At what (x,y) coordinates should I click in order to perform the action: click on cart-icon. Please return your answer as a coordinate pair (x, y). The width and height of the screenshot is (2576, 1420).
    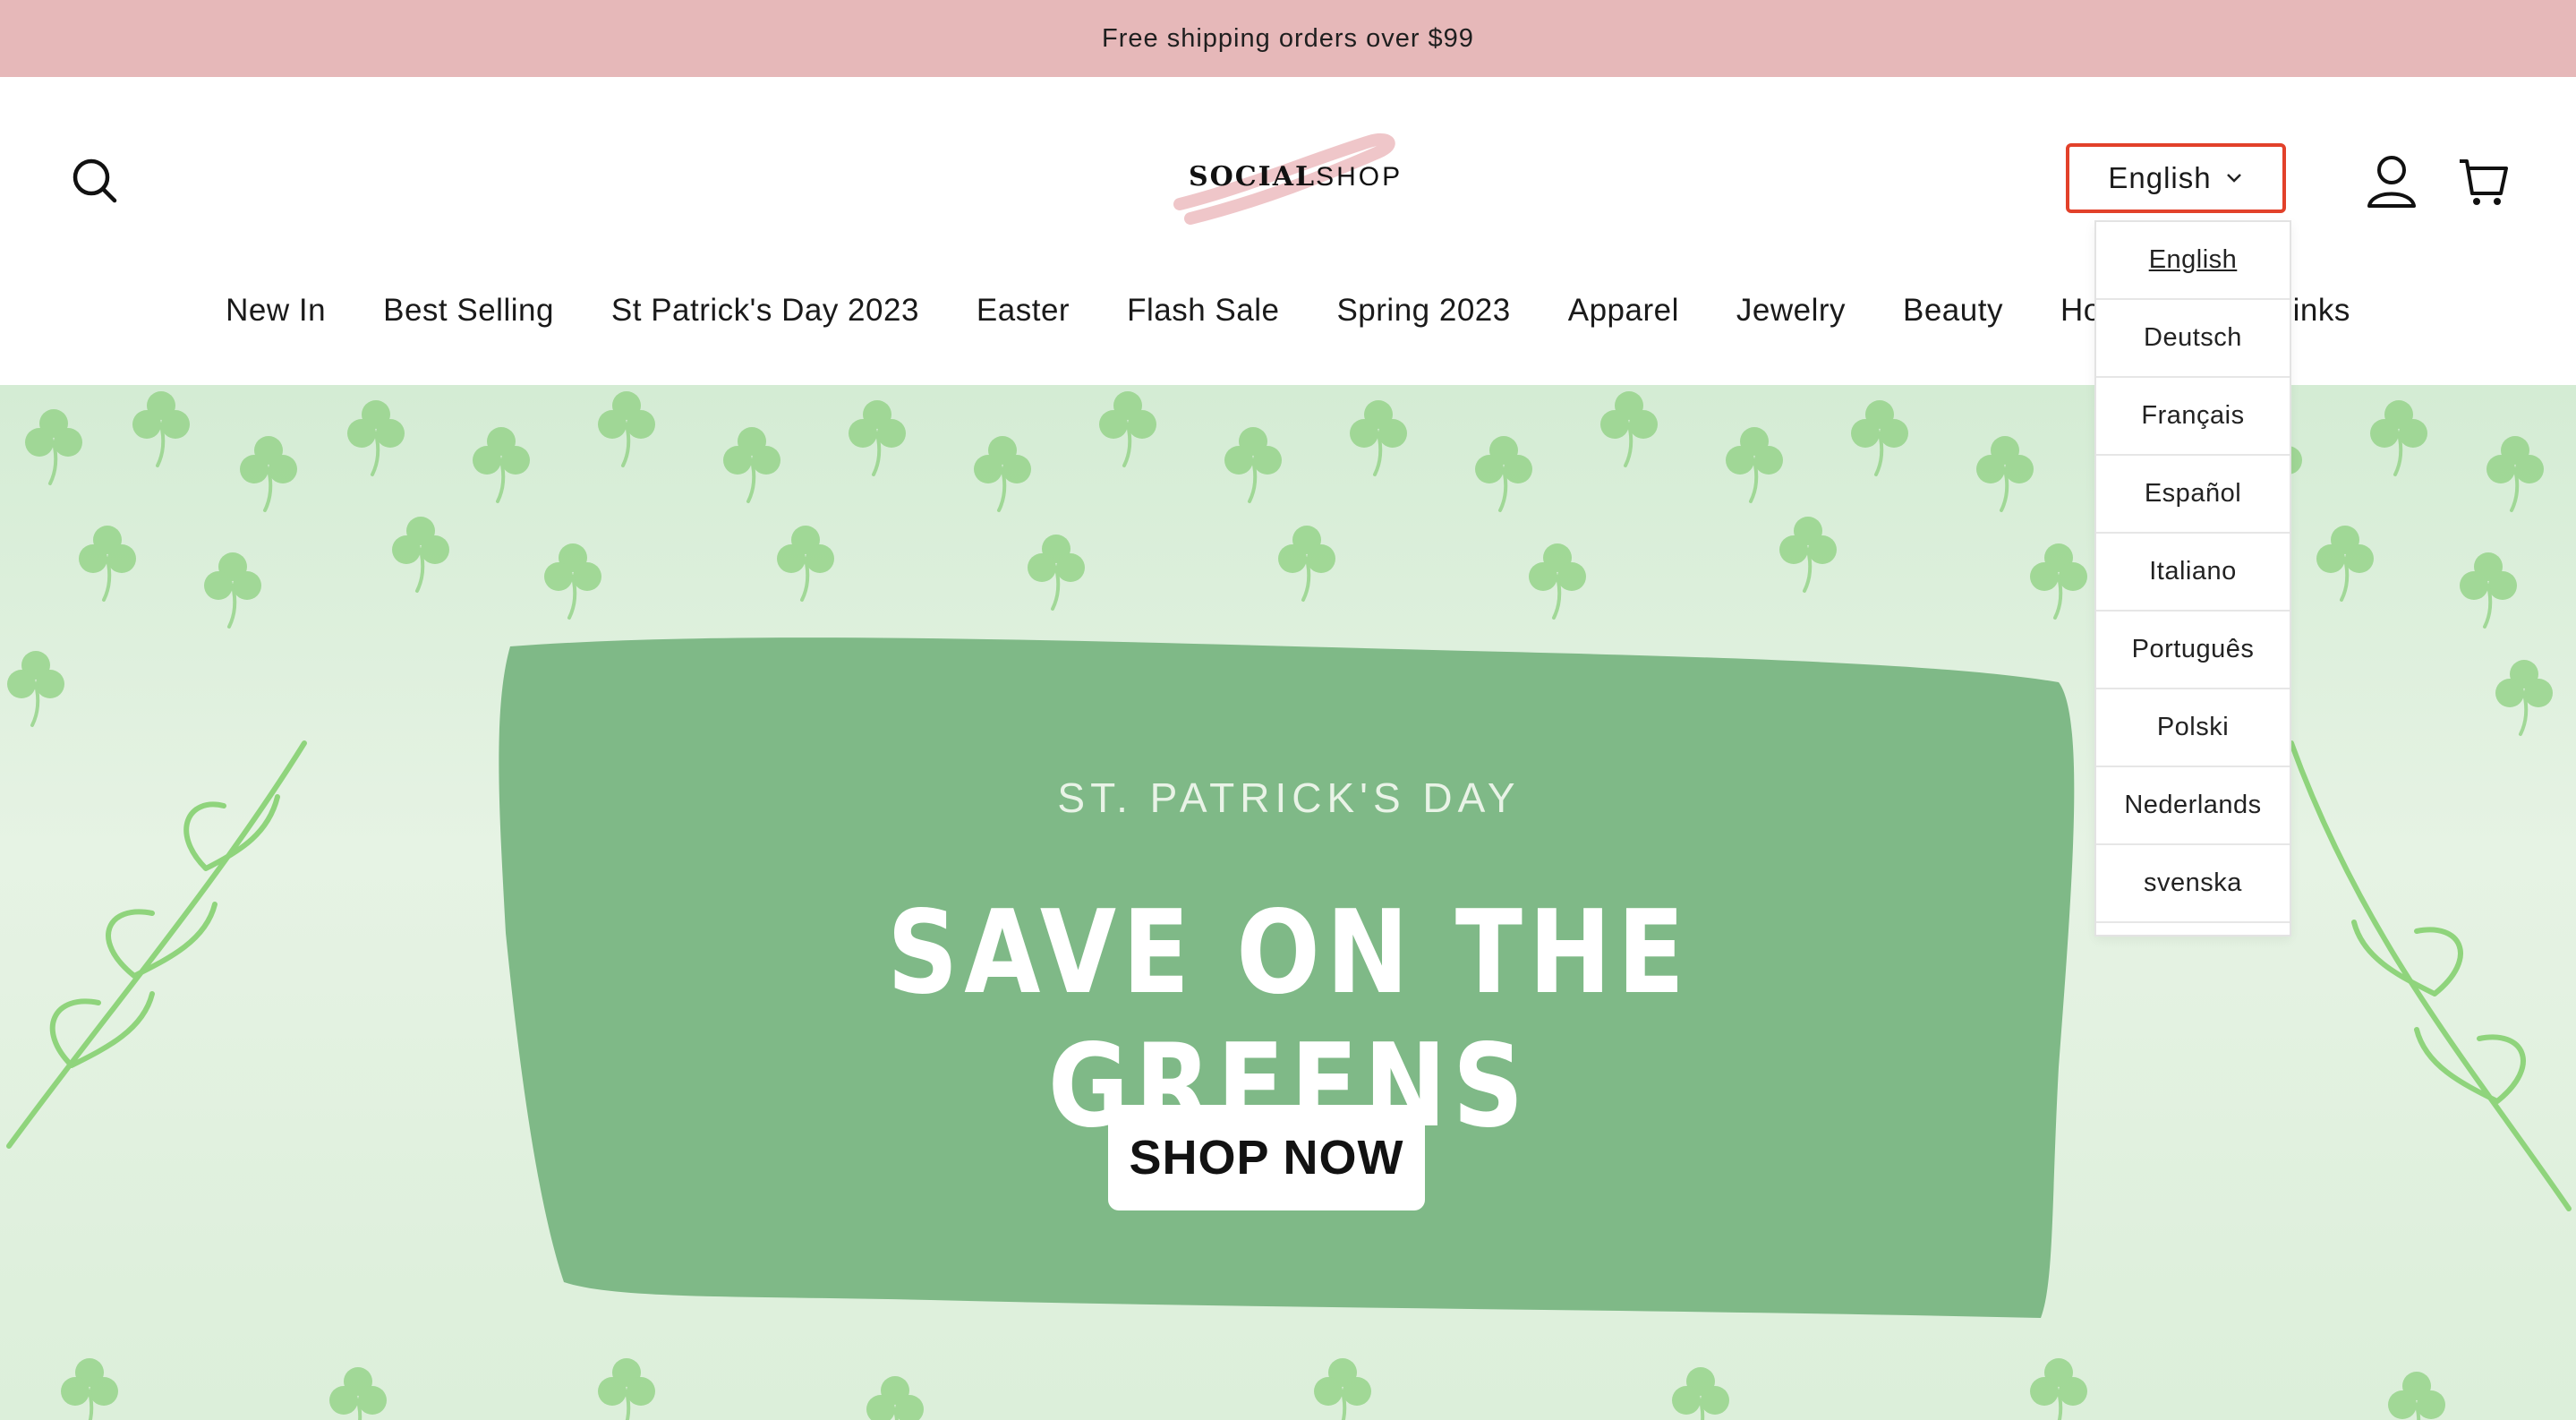
    Looking at the image, I should click on (2484, 182).